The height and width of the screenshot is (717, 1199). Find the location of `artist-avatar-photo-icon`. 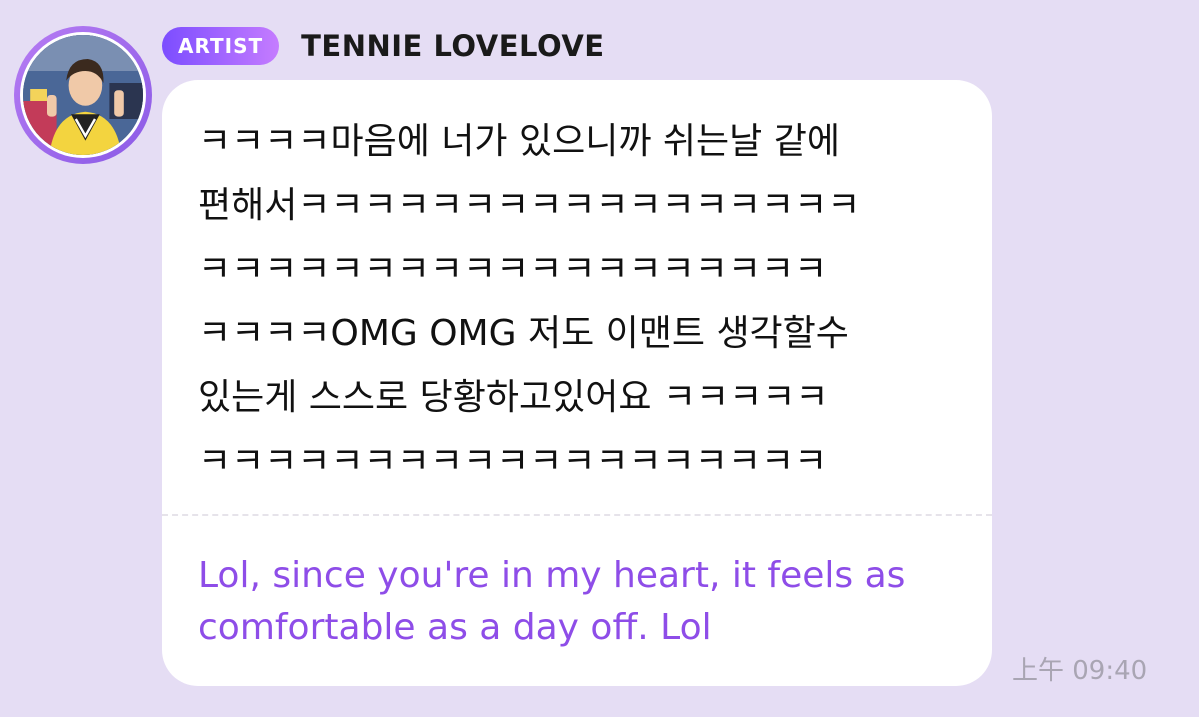

artist-avatar-photo-icon is located at coordinates (83, 95).